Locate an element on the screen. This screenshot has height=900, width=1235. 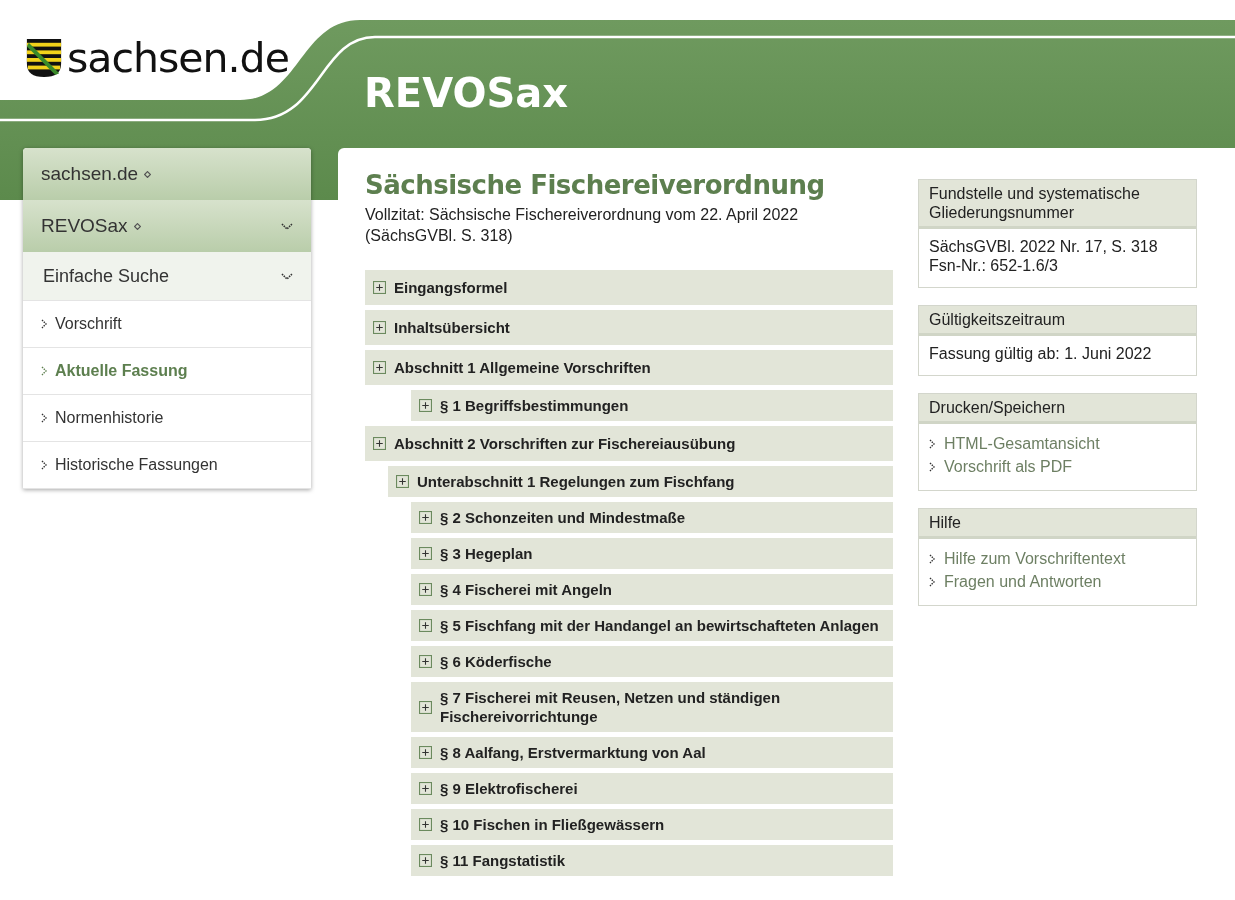
outline-item: § 10 Fischen in Fließgewässern is located at coordinates (652, 824).